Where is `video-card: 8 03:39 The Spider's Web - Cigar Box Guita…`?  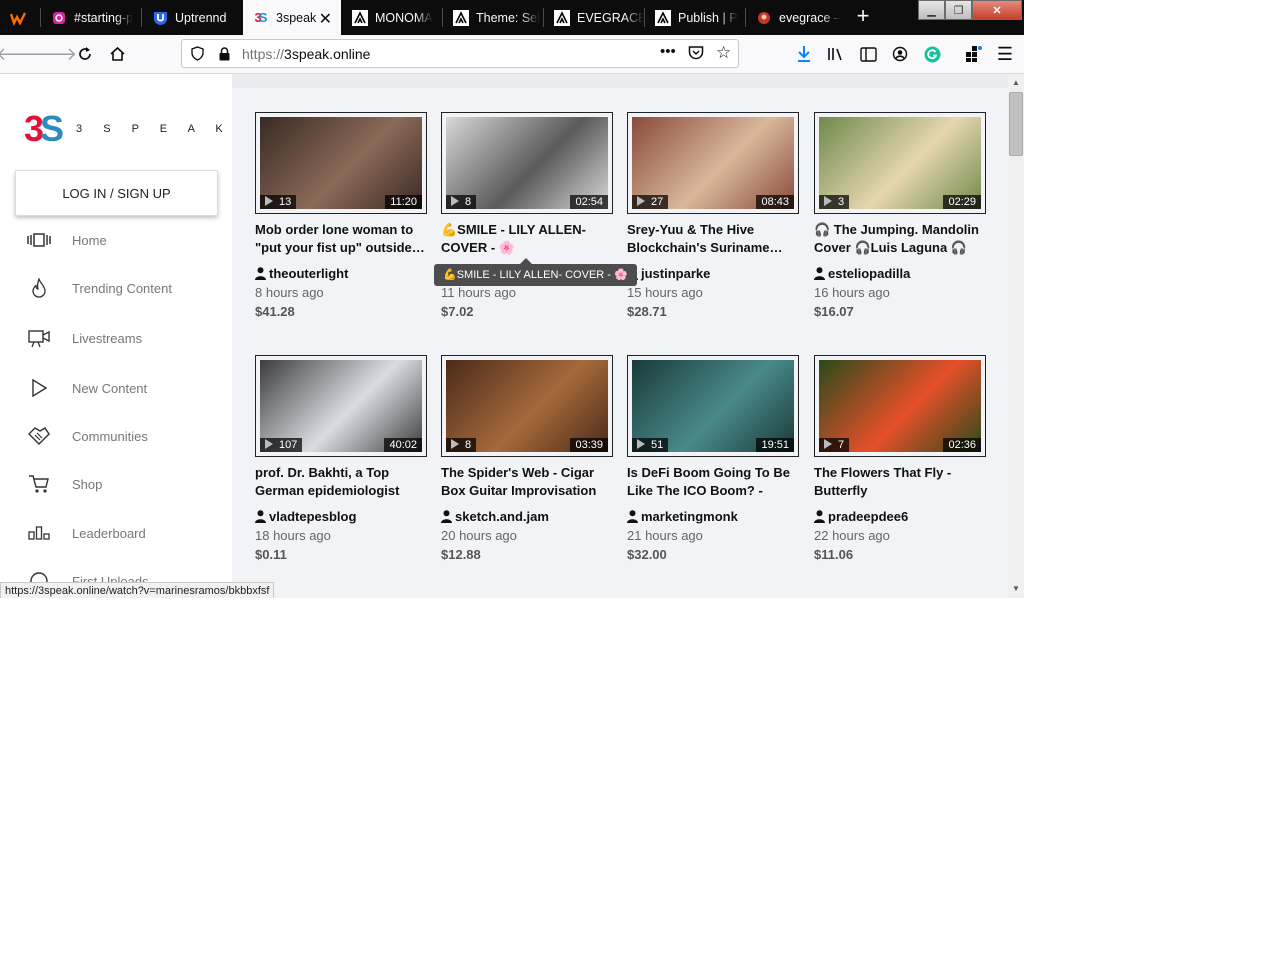
video-card: 8 03:39 The Spider's Web - Cigar Box Guita… is located at coordinates (527, 458).